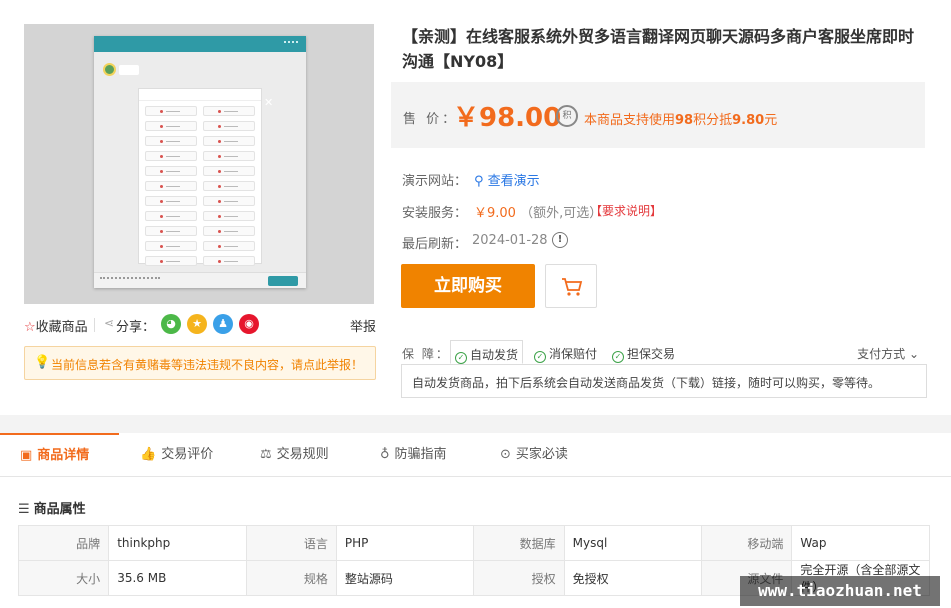 Image resolution: width=951 pixels, height=608 pixels. I want to click on thumbs-up-icon: 👍, so click(148, 454).